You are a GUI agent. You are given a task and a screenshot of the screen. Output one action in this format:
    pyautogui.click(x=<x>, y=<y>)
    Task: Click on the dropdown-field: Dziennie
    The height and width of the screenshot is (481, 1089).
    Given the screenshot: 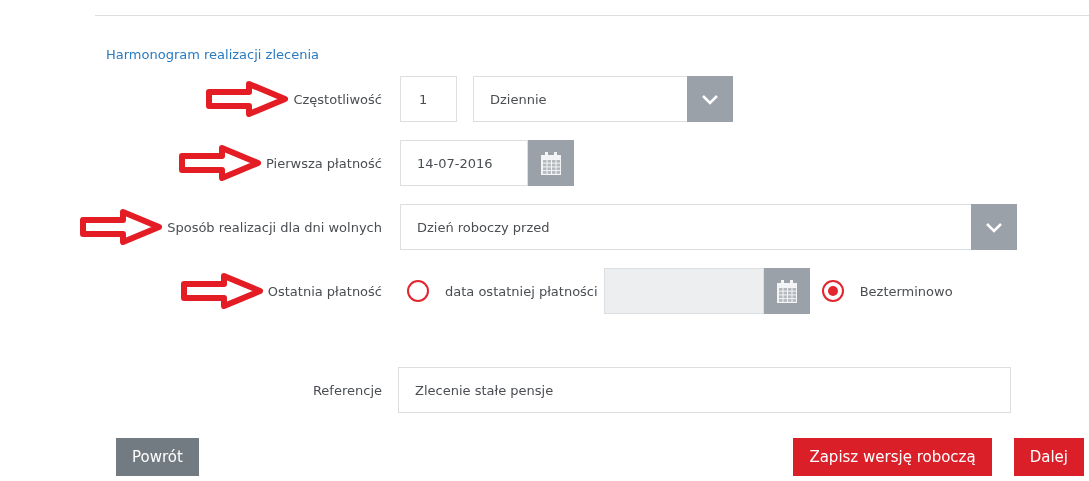 What is the action you would take?
    pyautogui.click(x=603, y=99)
    